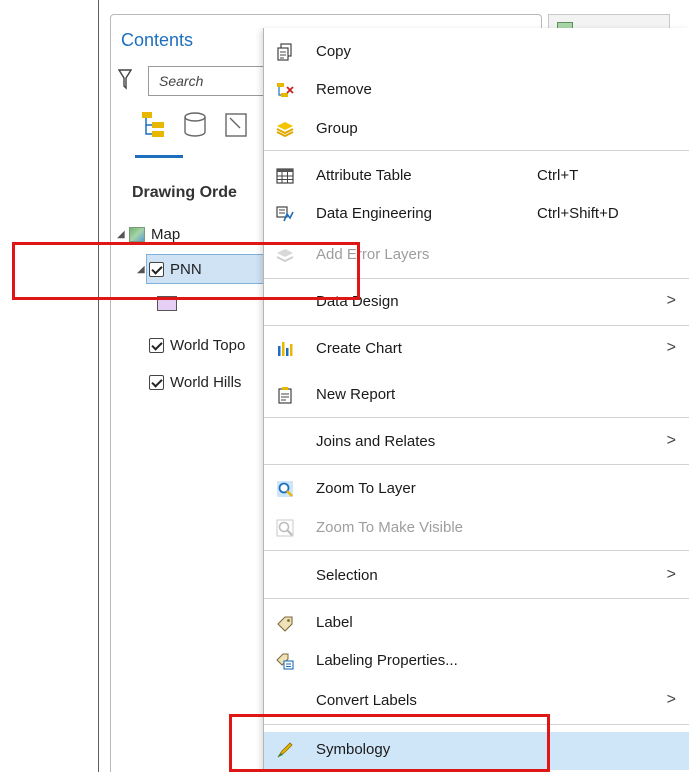 This screenshot has width=689, height=772. Describe the element at coordinates (334, 622) in the screenshot. I see `menu-item-label-text: Label` at that location.